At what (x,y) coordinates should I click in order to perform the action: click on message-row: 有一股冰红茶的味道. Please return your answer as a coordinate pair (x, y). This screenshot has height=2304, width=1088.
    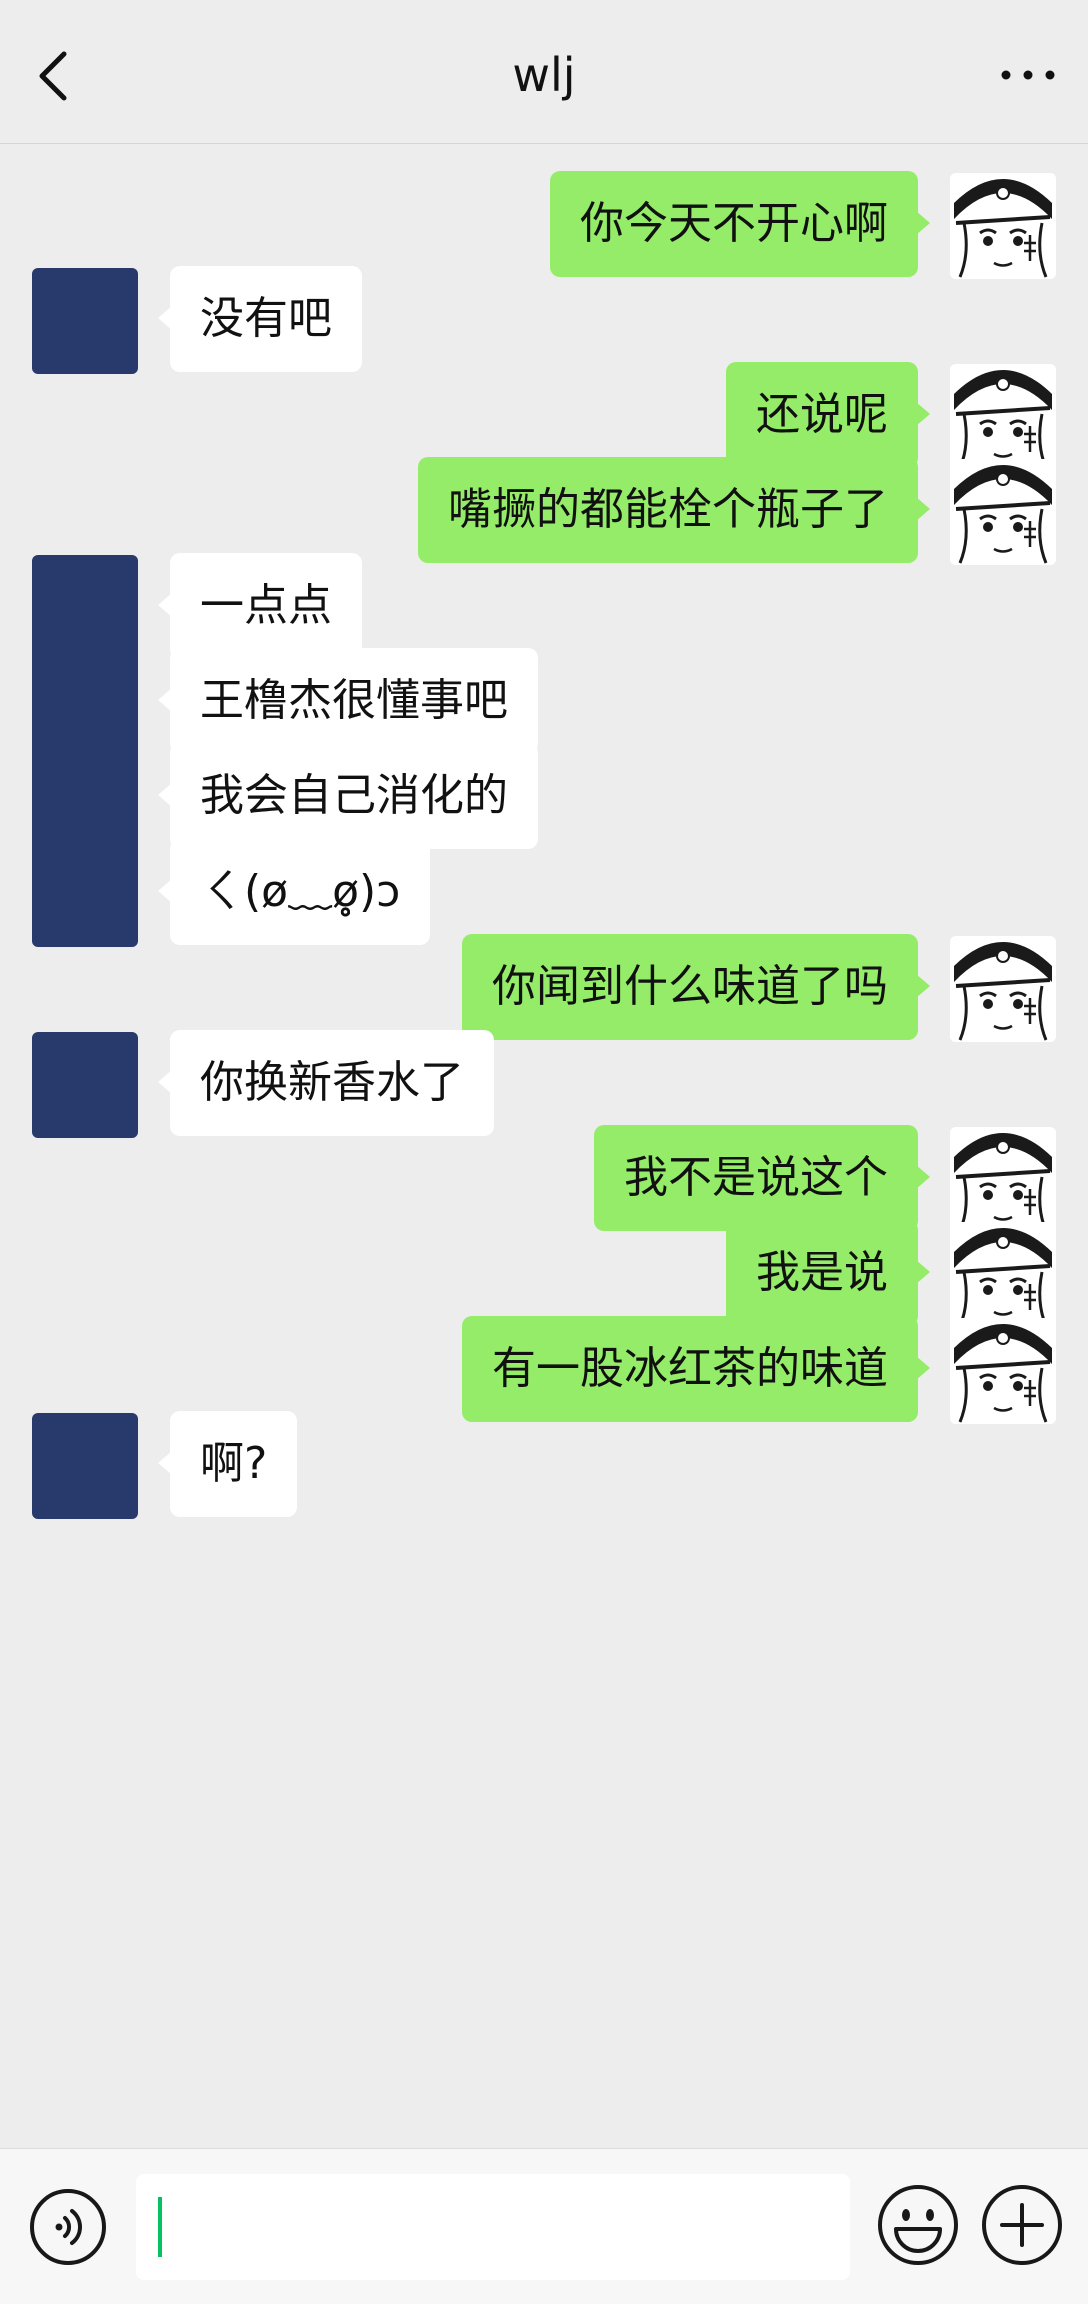
    Looking at the image, I should click on (544, 1370).